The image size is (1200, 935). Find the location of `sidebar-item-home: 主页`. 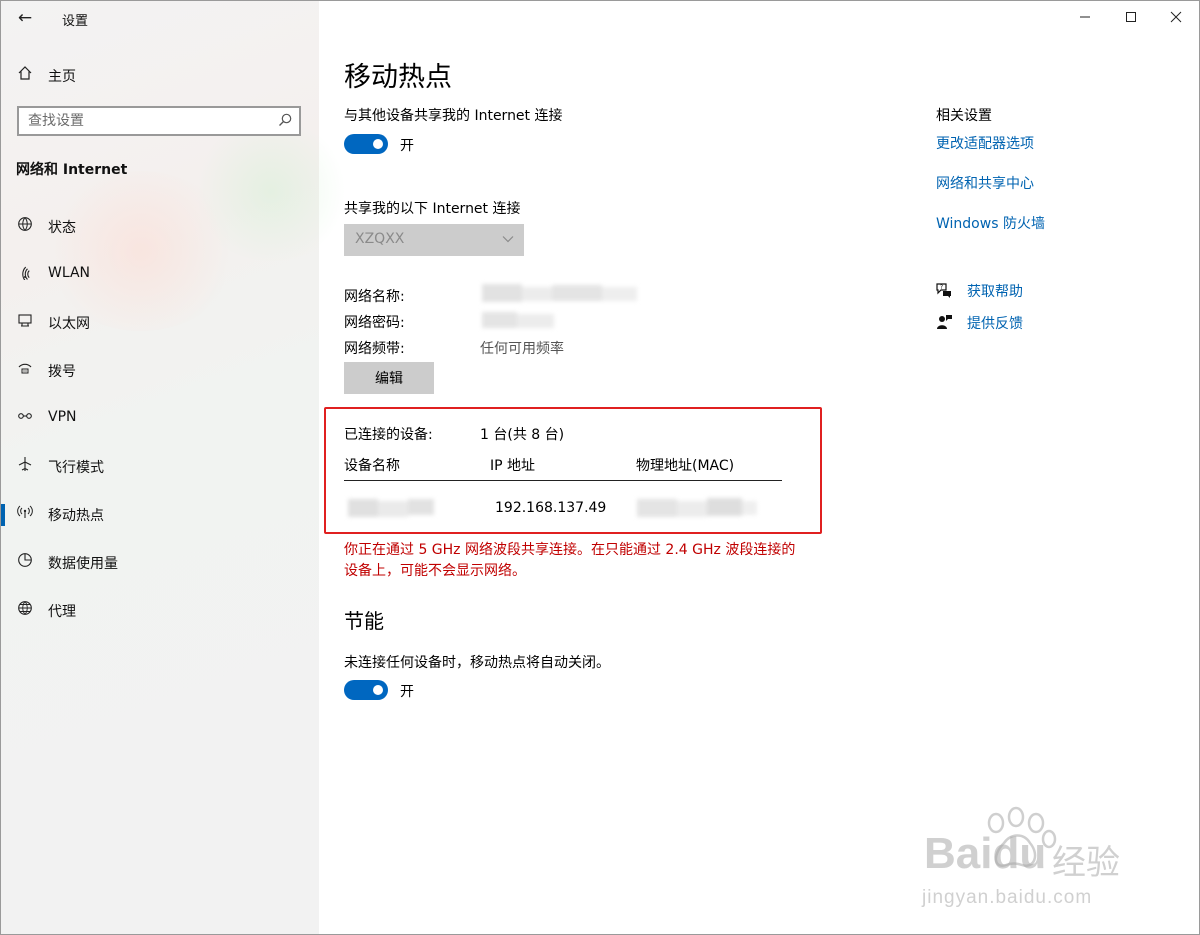

sidebar-item-home: 主页 is located at coordinates (160, 75).